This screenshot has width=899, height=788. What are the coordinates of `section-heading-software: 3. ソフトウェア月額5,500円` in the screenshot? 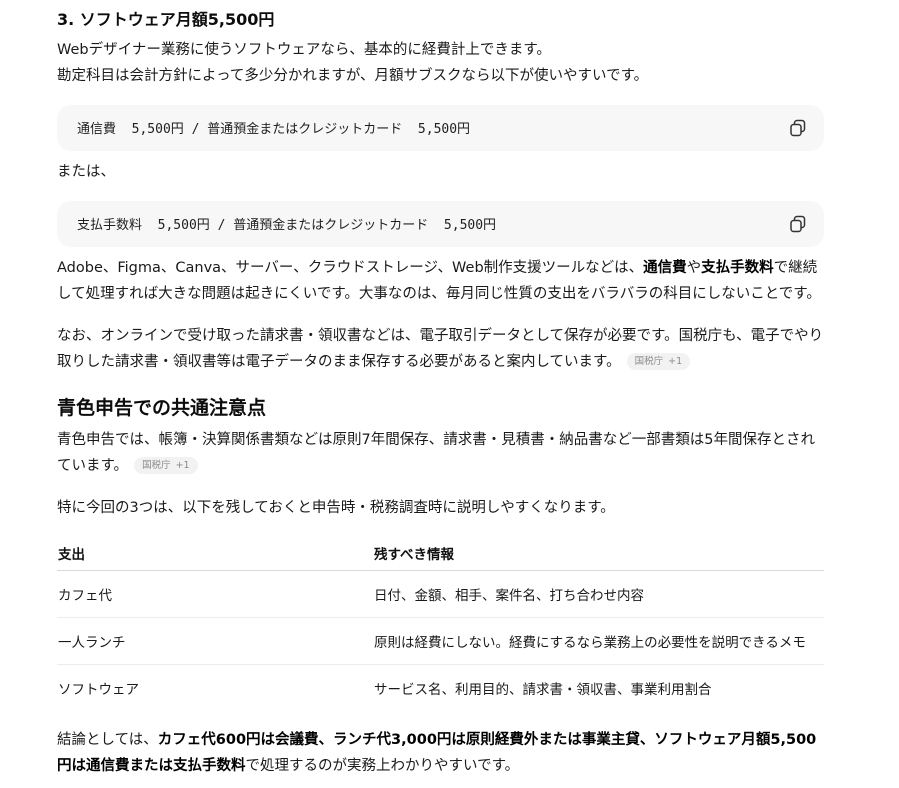 It's located at (166, 19).